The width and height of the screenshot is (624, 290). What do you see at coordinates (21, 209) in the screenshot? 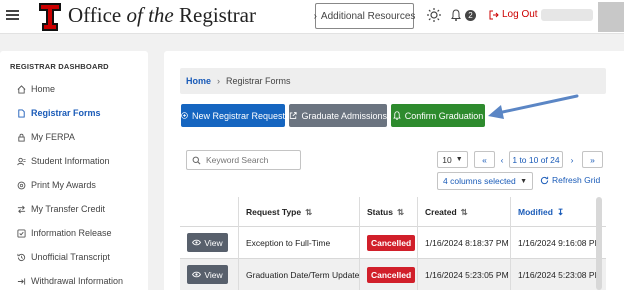
I see `transfer-icon` at bounding box center [21, 209].